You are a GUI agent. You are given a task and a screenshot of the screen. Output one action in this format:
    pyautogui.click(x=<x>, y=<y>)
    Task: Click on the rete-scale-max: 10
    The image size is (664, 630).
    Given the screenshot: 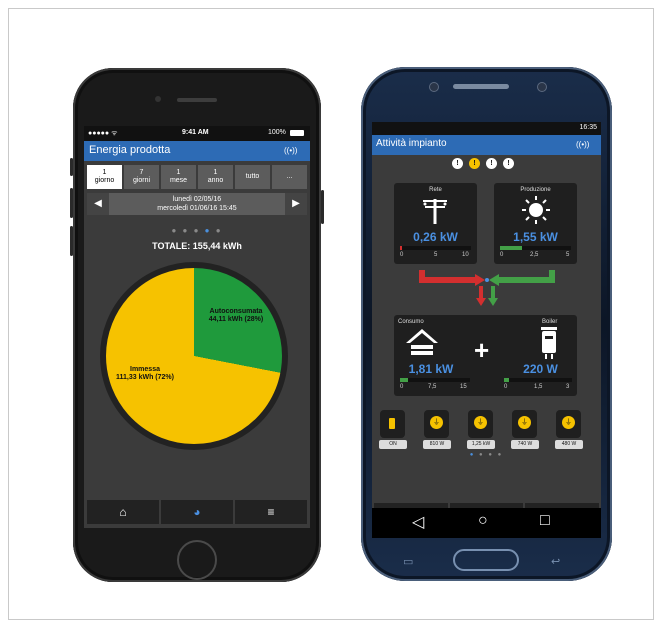 What is the action you would take?
    pyautogui.click(x=465, y=255)
    